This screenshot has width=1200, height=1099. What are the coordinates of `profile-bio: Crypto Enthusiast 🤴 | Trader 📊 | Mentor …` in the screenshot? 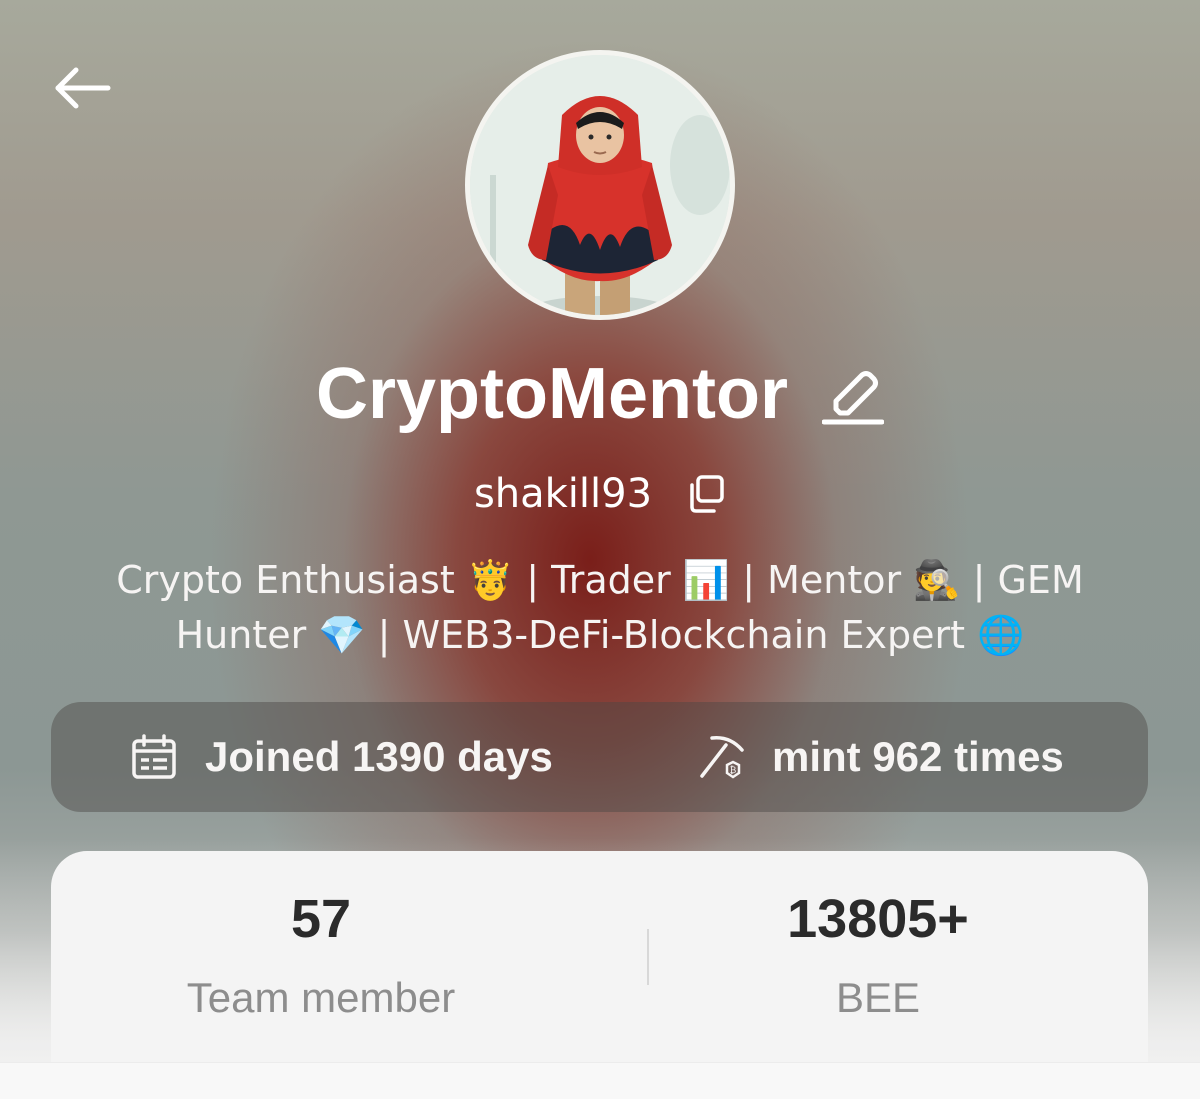 It's located at (600, 607).